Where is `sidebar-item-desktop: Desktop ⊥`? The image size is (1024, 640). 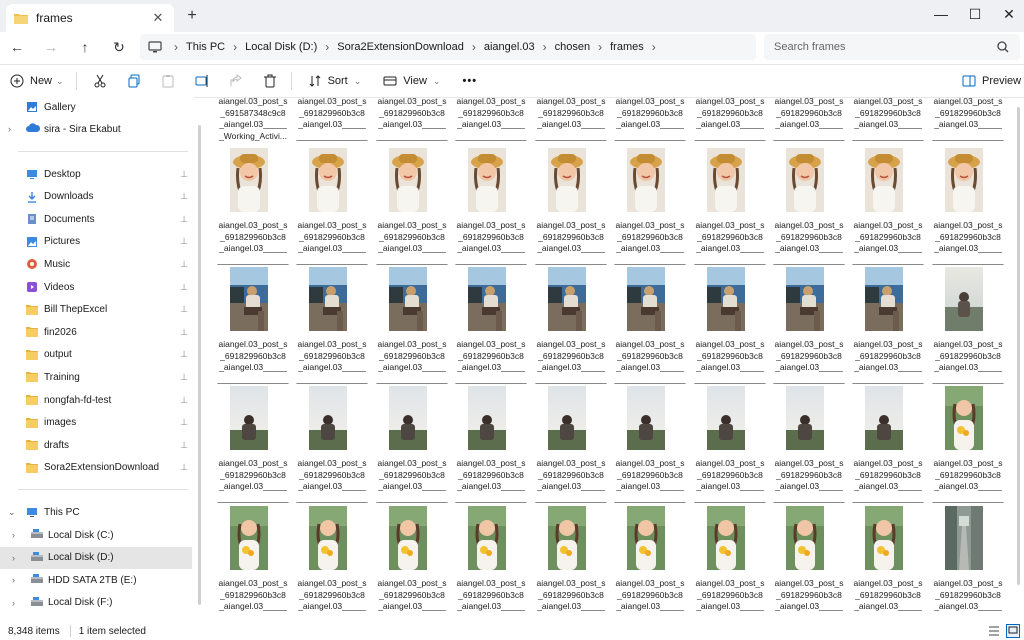 sidebar-item-desktop: Desktop ⊥ is located at coordinates (96, 174).